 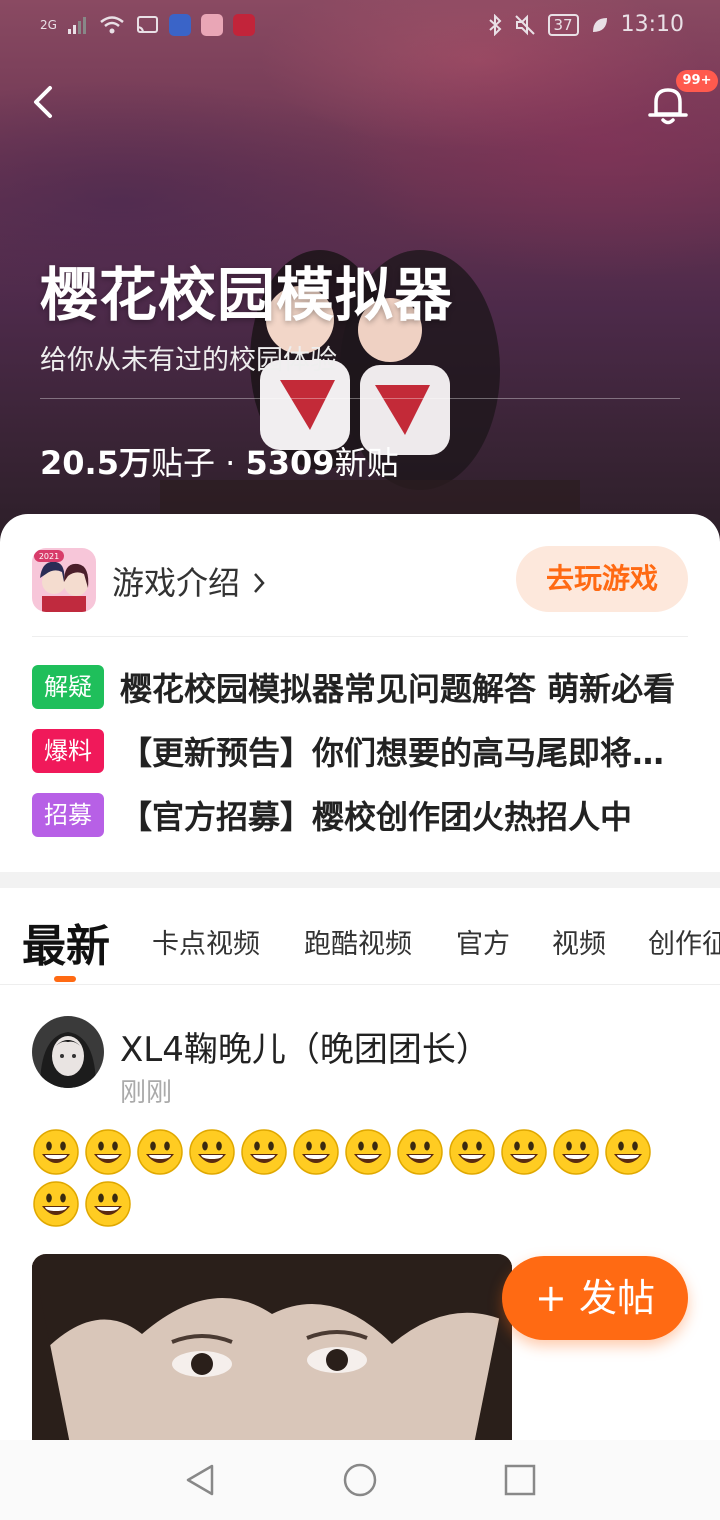 I want to click on leaf-icon, so click(x=599, y=24).